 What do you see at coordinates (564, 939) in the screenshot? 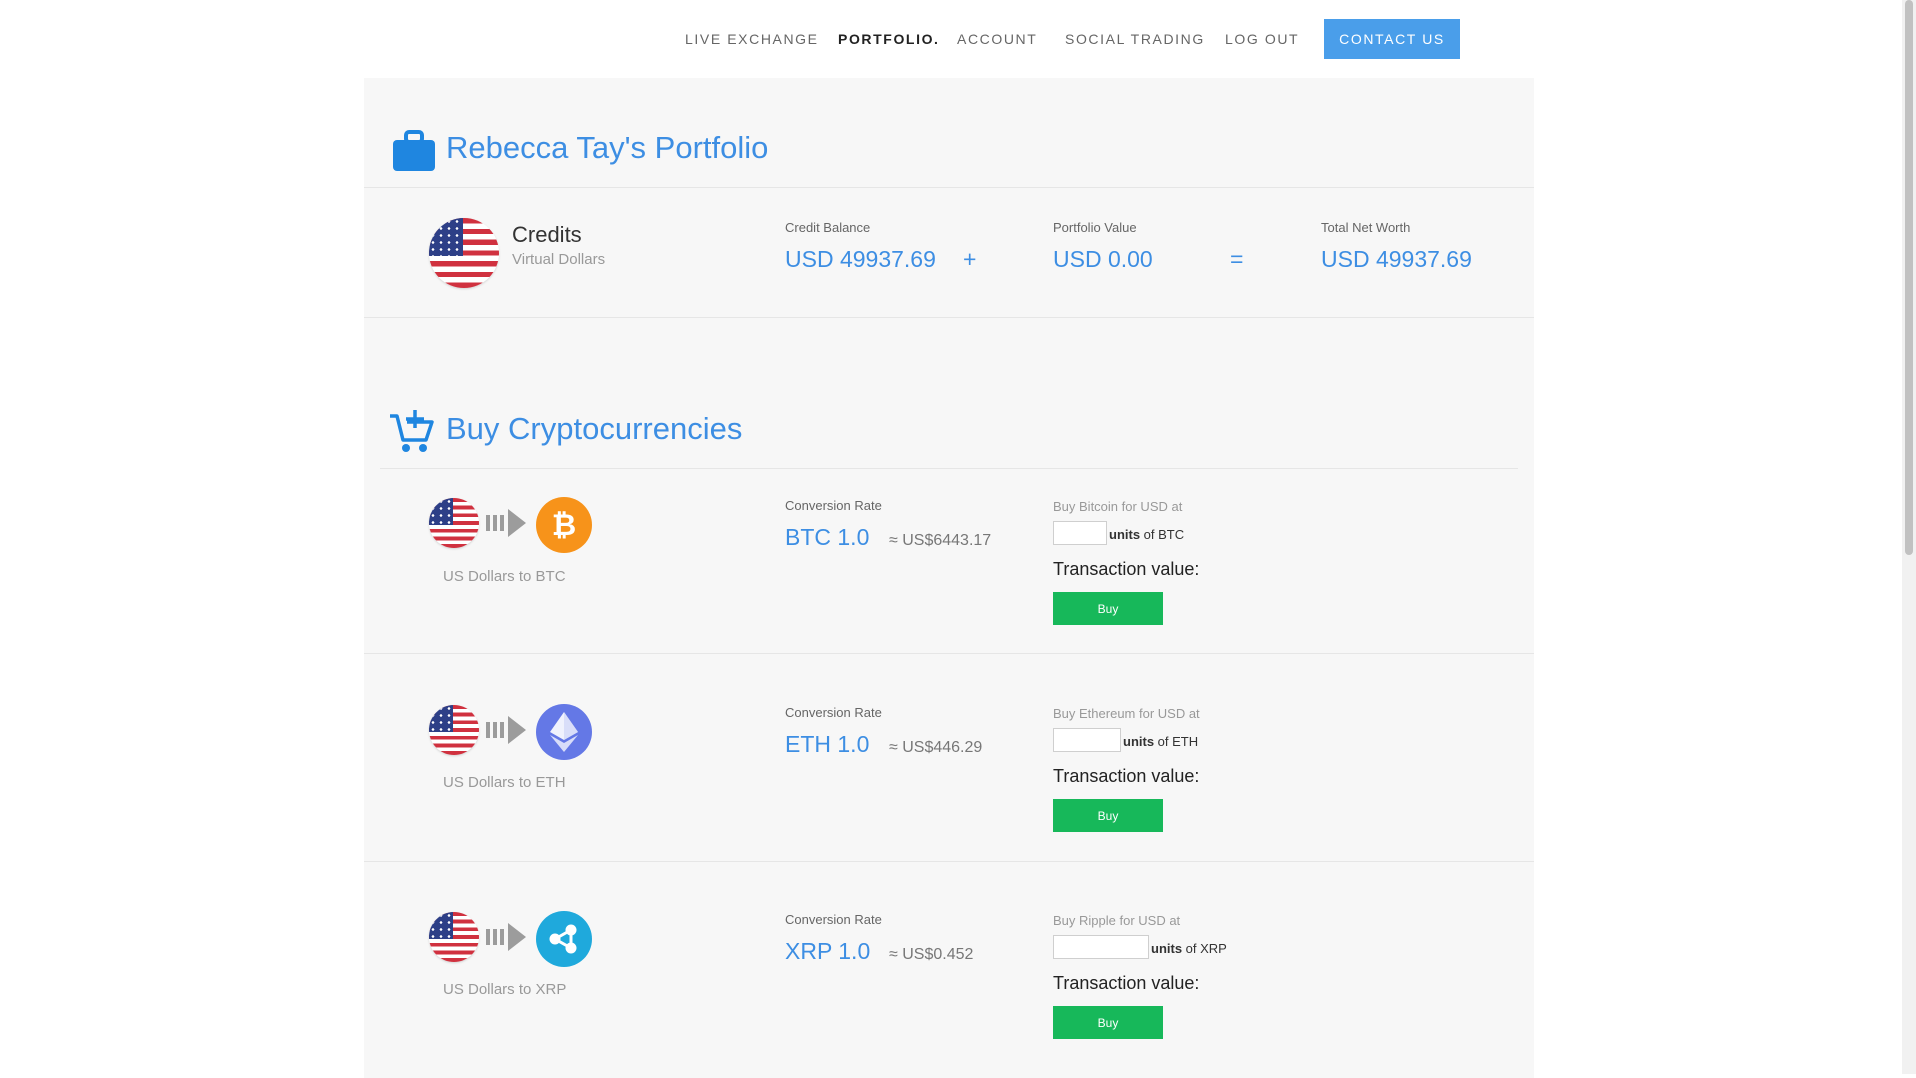
I see `ripple-icon` at bounding box center [564, 939].